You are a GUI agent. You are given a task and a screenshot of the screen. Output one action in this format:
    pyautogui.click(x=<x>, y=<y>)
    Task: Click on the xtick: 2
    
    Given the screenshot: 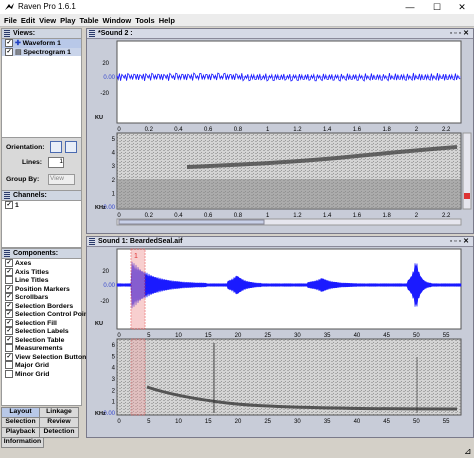 What is the action you would take?
    pyautogui.click(x=417, y=216)
    